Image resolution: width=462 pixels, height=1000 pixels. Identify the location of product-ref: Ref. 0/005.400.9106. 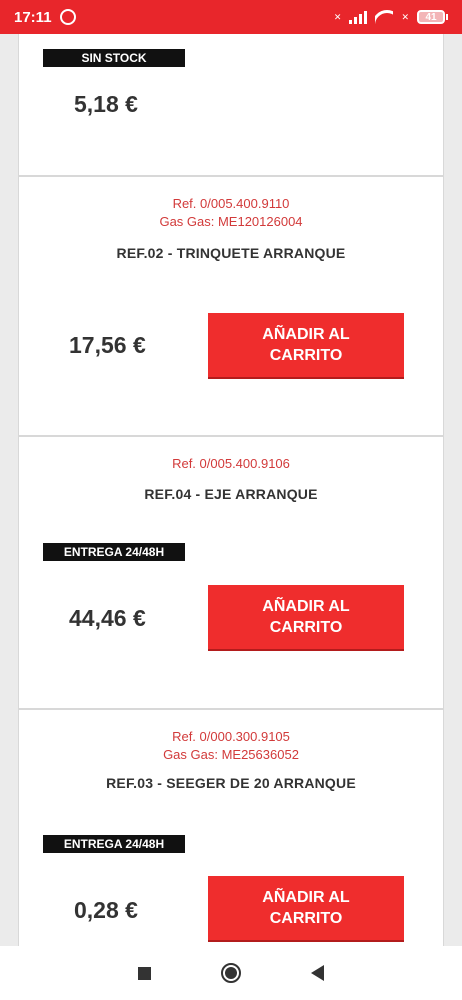
(231, 463).